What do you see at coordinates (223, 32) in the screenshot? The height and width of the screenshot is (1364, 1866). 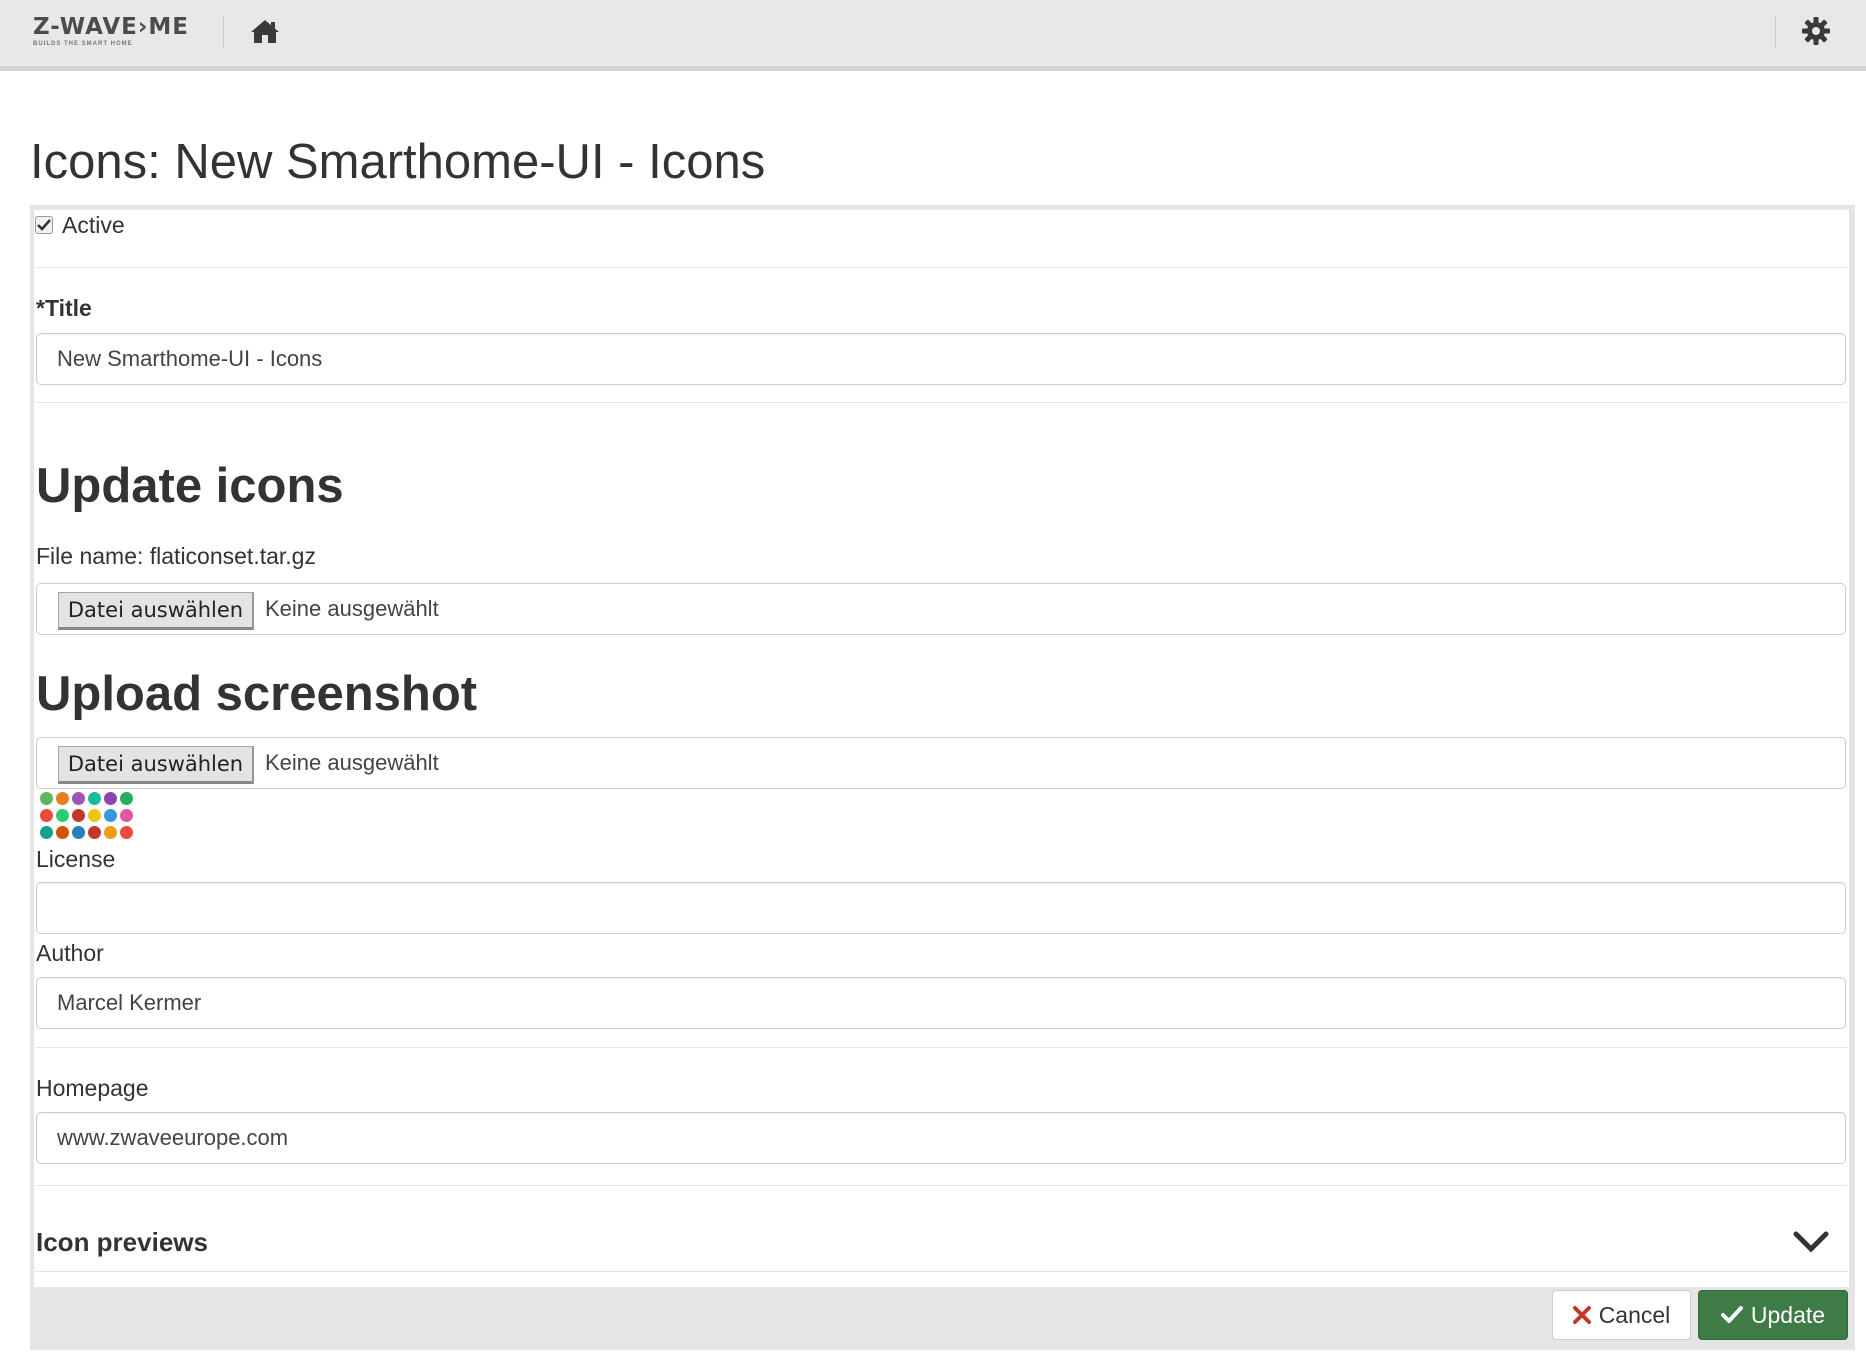 I see `navbar-divider` at bounding box center [223, 32].